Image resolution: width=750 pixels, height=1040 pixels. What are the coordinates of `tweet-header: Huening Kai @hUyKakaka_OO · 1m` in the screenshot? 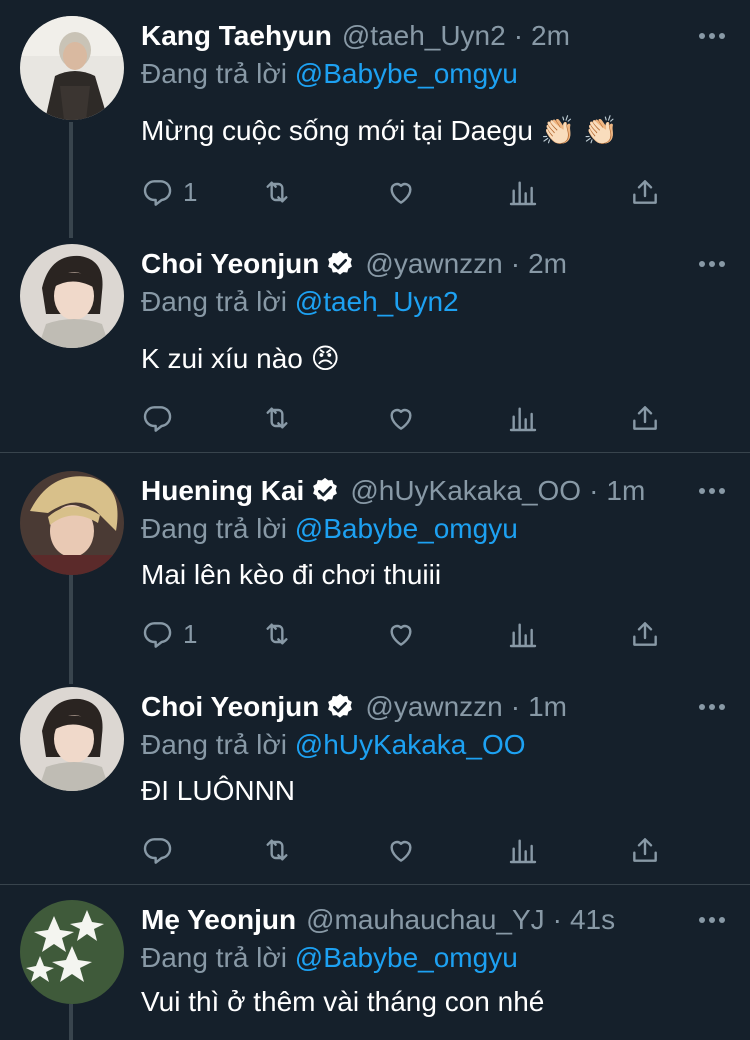 It's located at (435, 491).